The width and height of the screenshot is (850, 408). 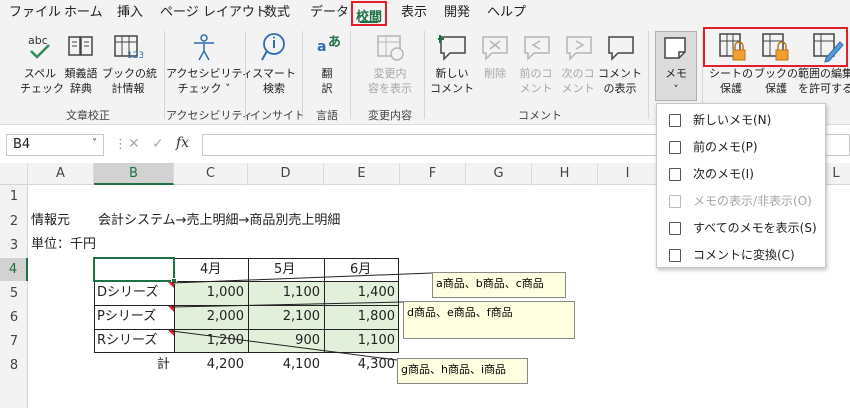 I want to click on menu-item-label: 前のメモ(P), so click(x=725, y=147).